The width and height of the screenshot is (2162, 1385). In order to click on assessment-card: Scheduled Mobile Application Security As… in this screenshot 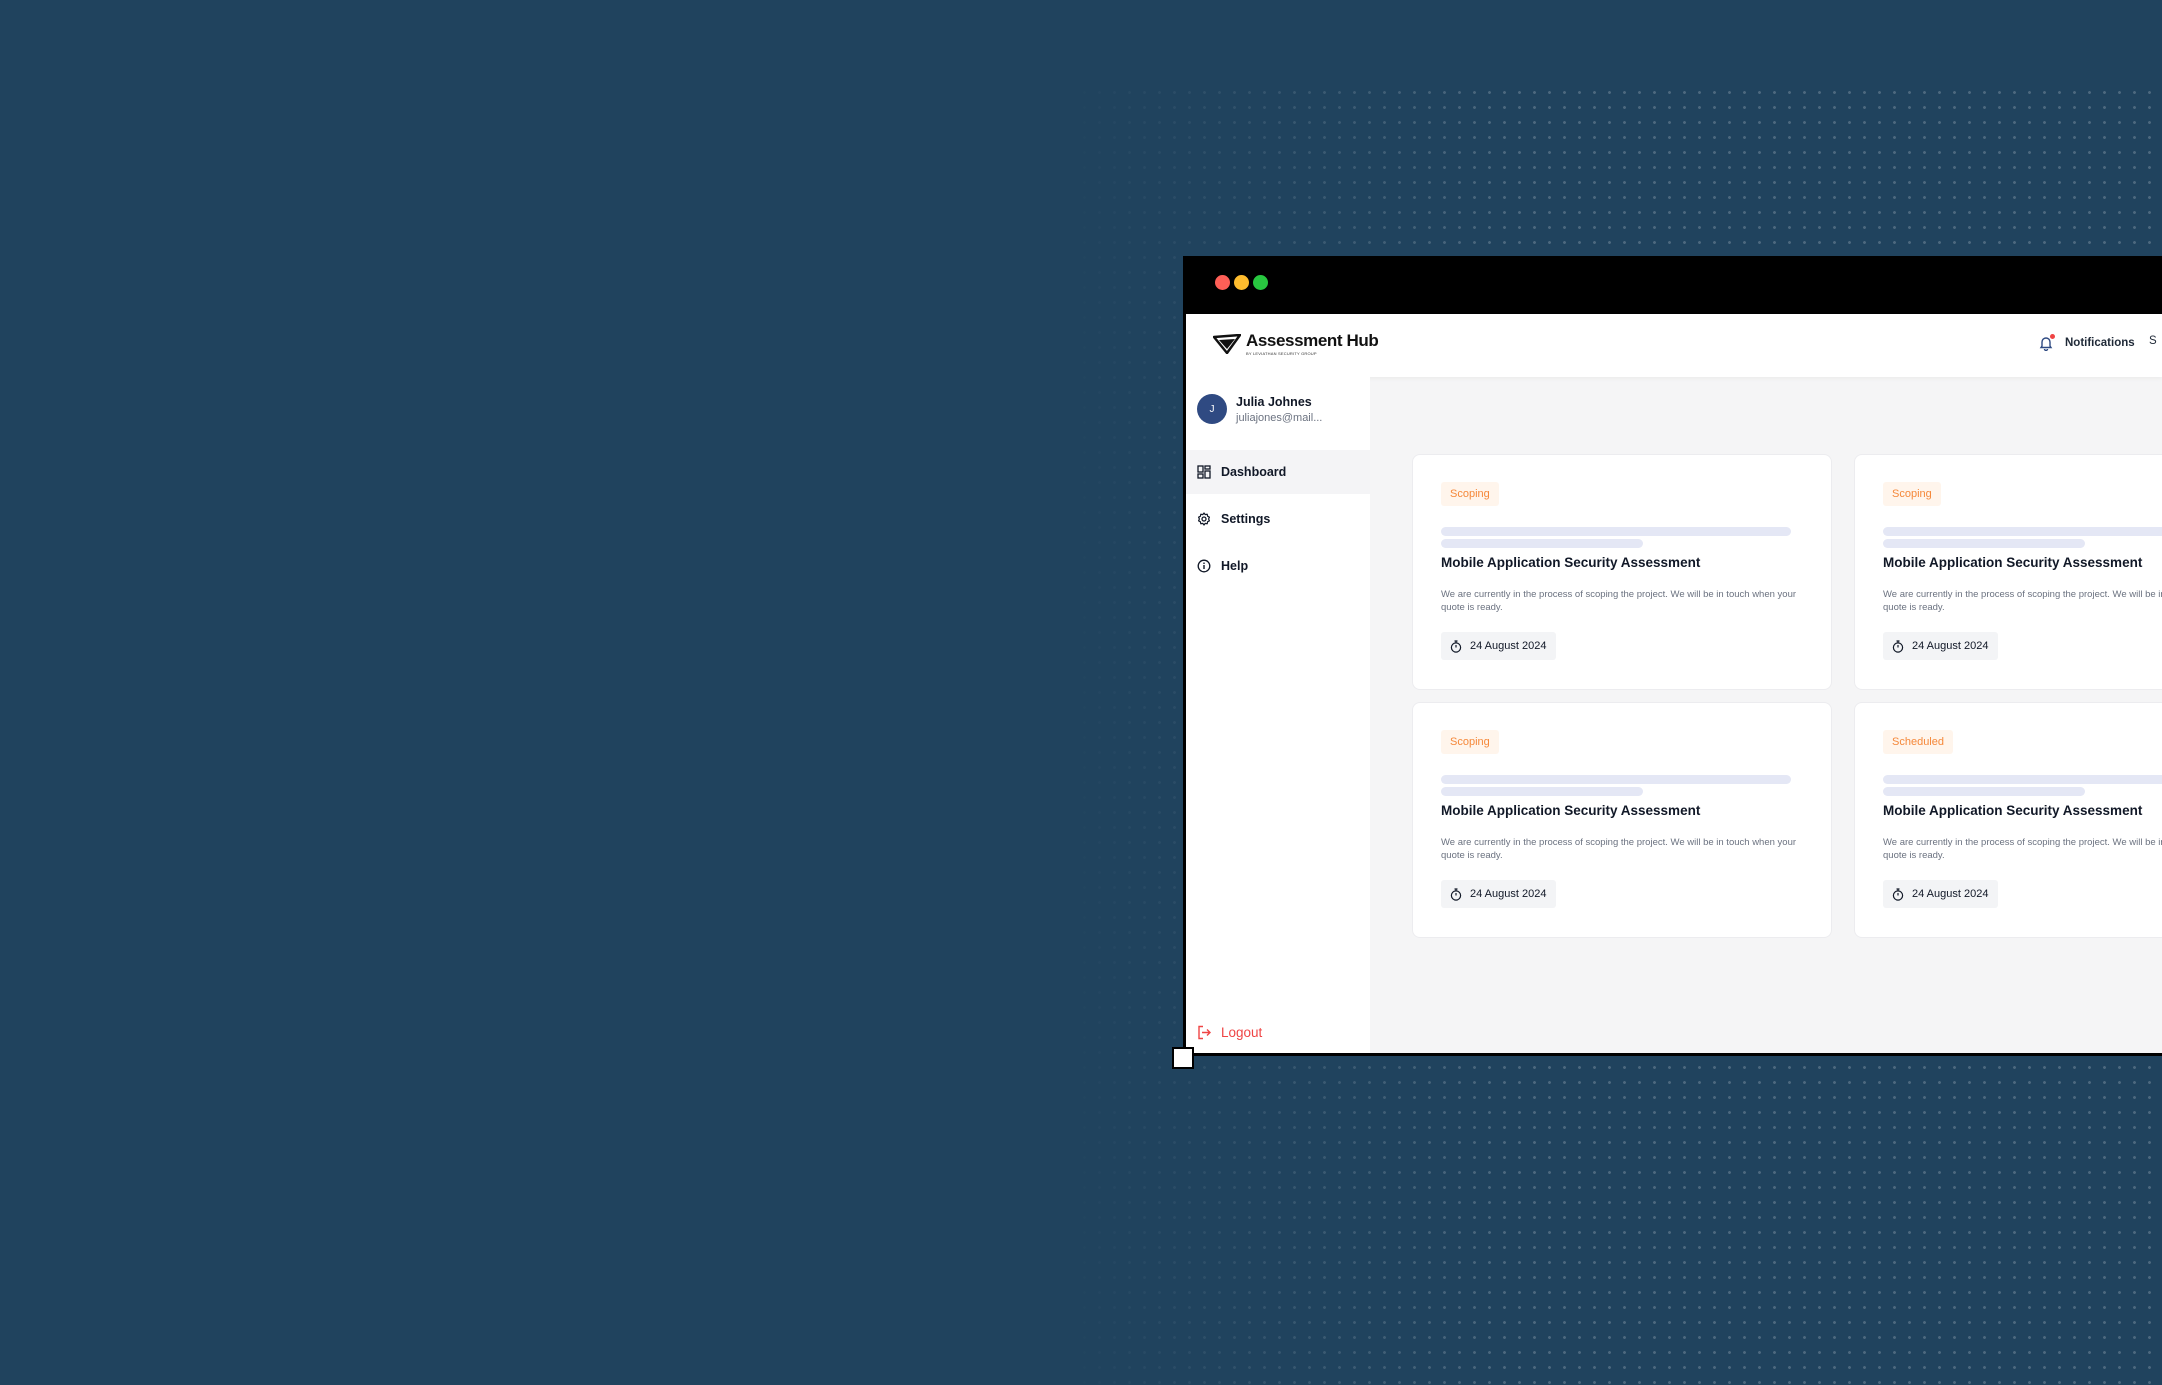, I will do `click(2008, 820)`.